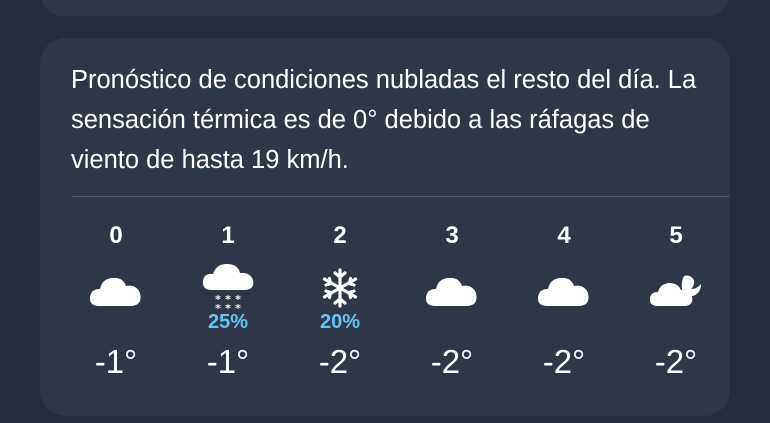 This screenshot has height=423, width=770. What do you see at coordinates (452, 235) in the screenshot?
I see `hour-label: 3` at bounding box center [452, 235].